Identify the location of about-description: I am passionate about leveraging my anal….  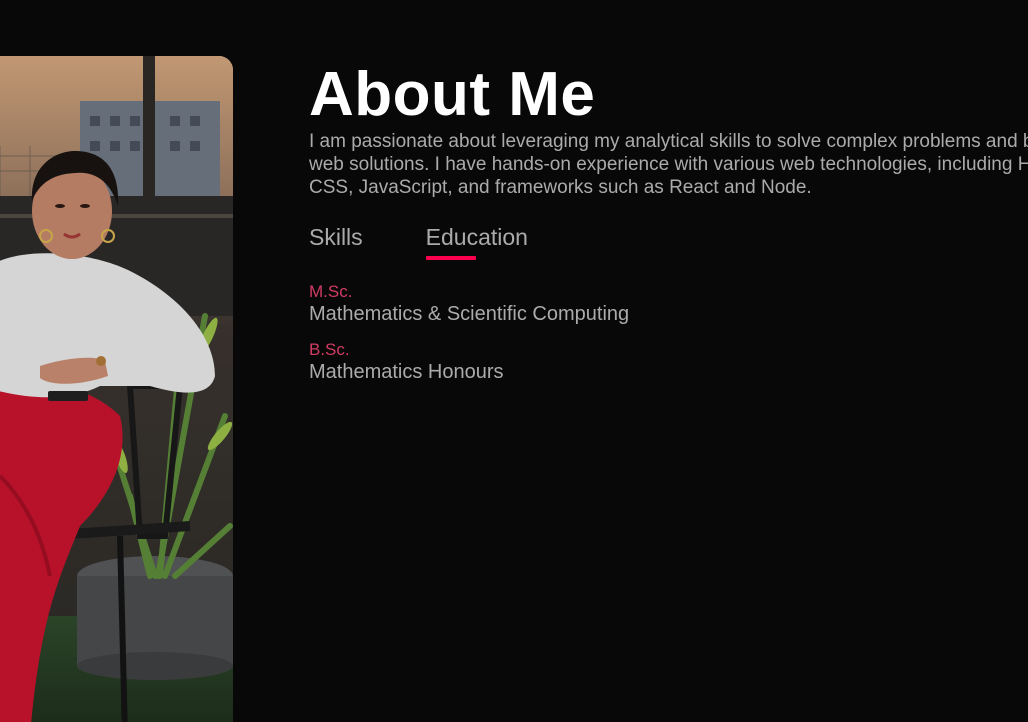
(668, 164).